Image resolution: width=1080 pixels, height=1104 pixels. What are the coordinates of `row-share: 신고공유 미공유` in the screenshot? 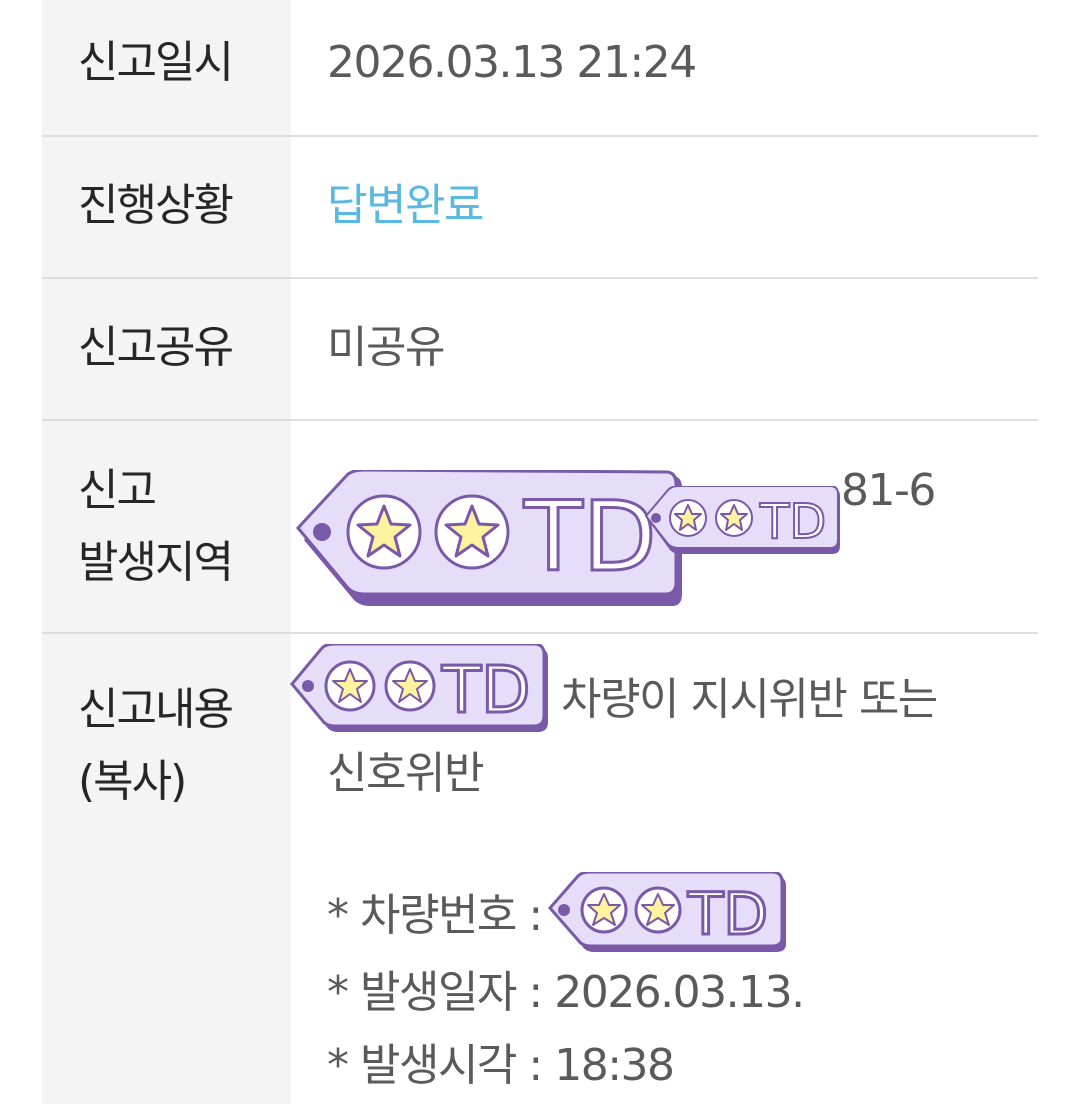 It's located at (540, 350).